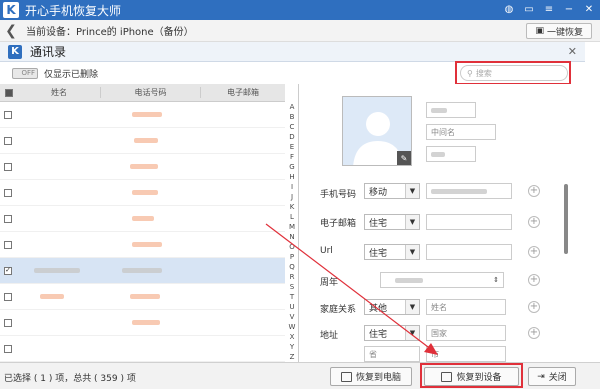 The width and height of the screenshot is (600, 389). What do you see at coordinates (291, 177) in the screenshot?
I see `alphabet-index-letter: H` at bounding box center [291, 177].